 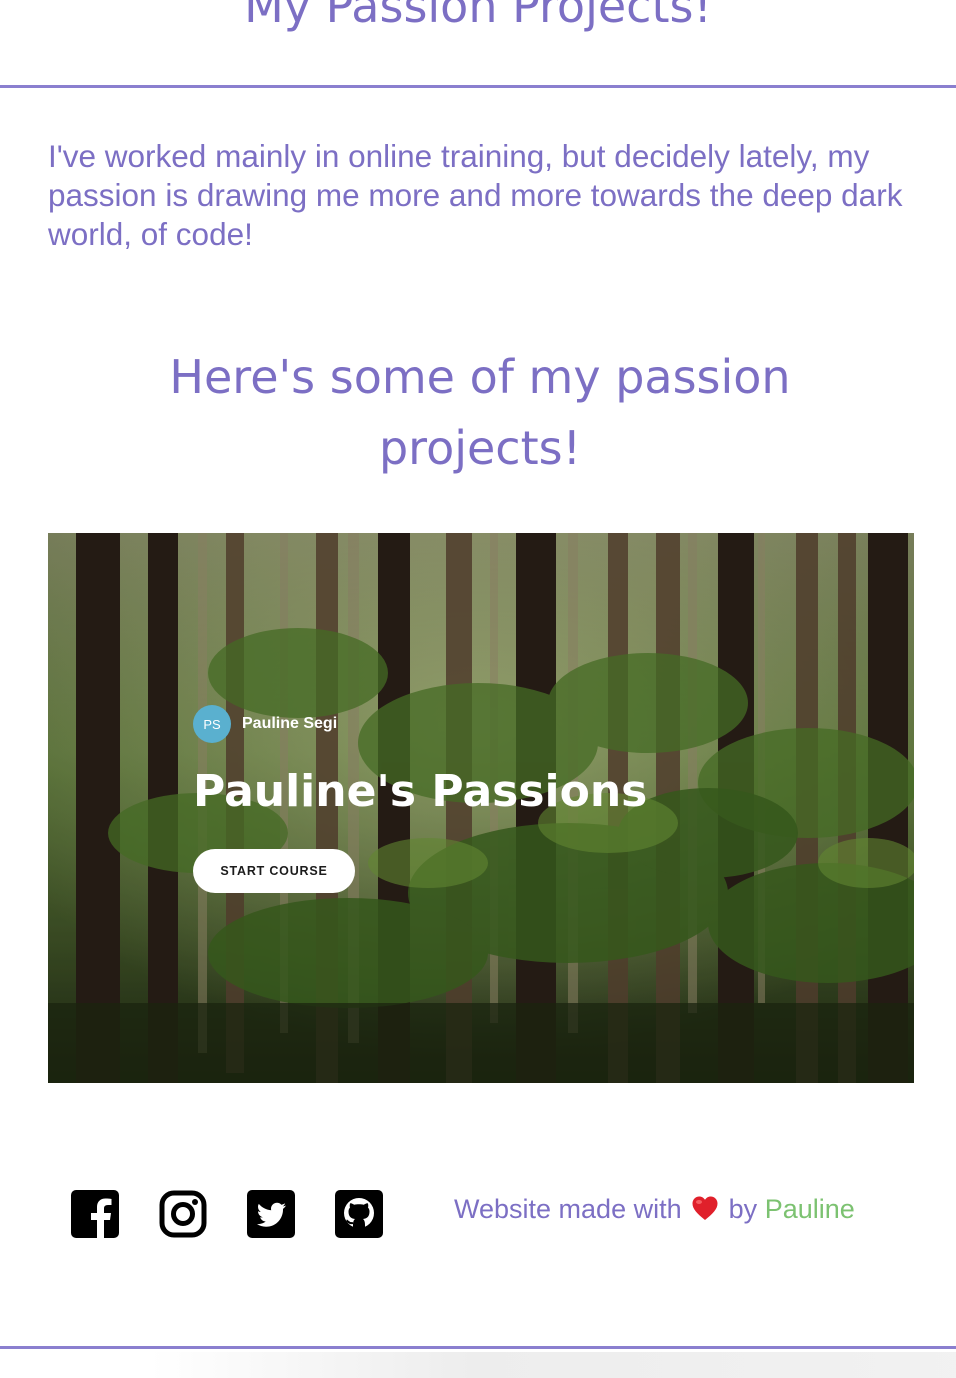 What do you see at coordinates (553, 1365) in the screenshot?
I see `bottom-shadow` at bounding box center [553, 1365].